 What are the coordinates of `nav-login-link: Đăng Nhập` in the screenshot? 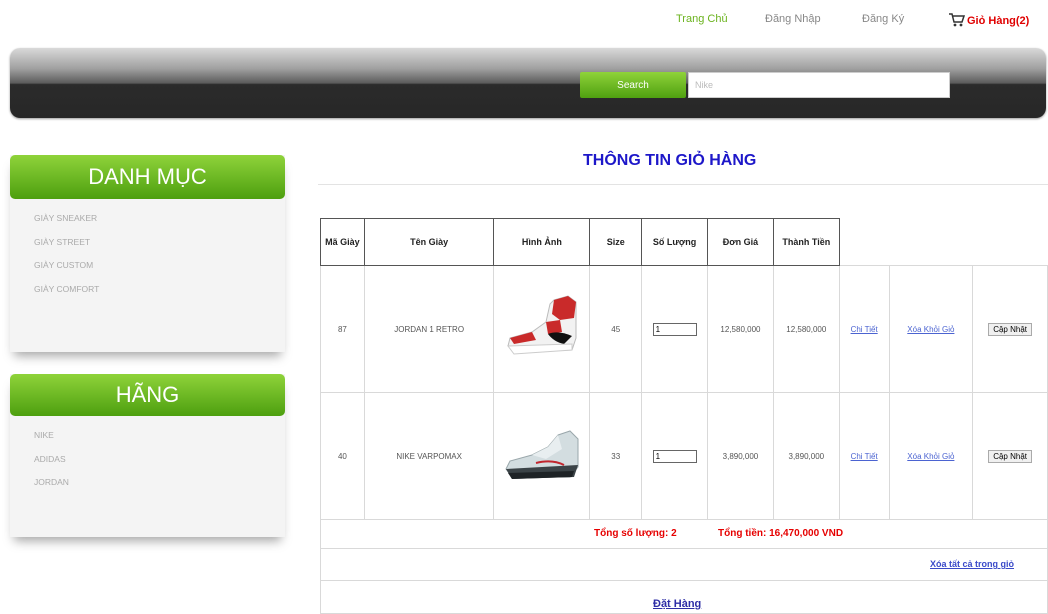 It's located at (793, 19).